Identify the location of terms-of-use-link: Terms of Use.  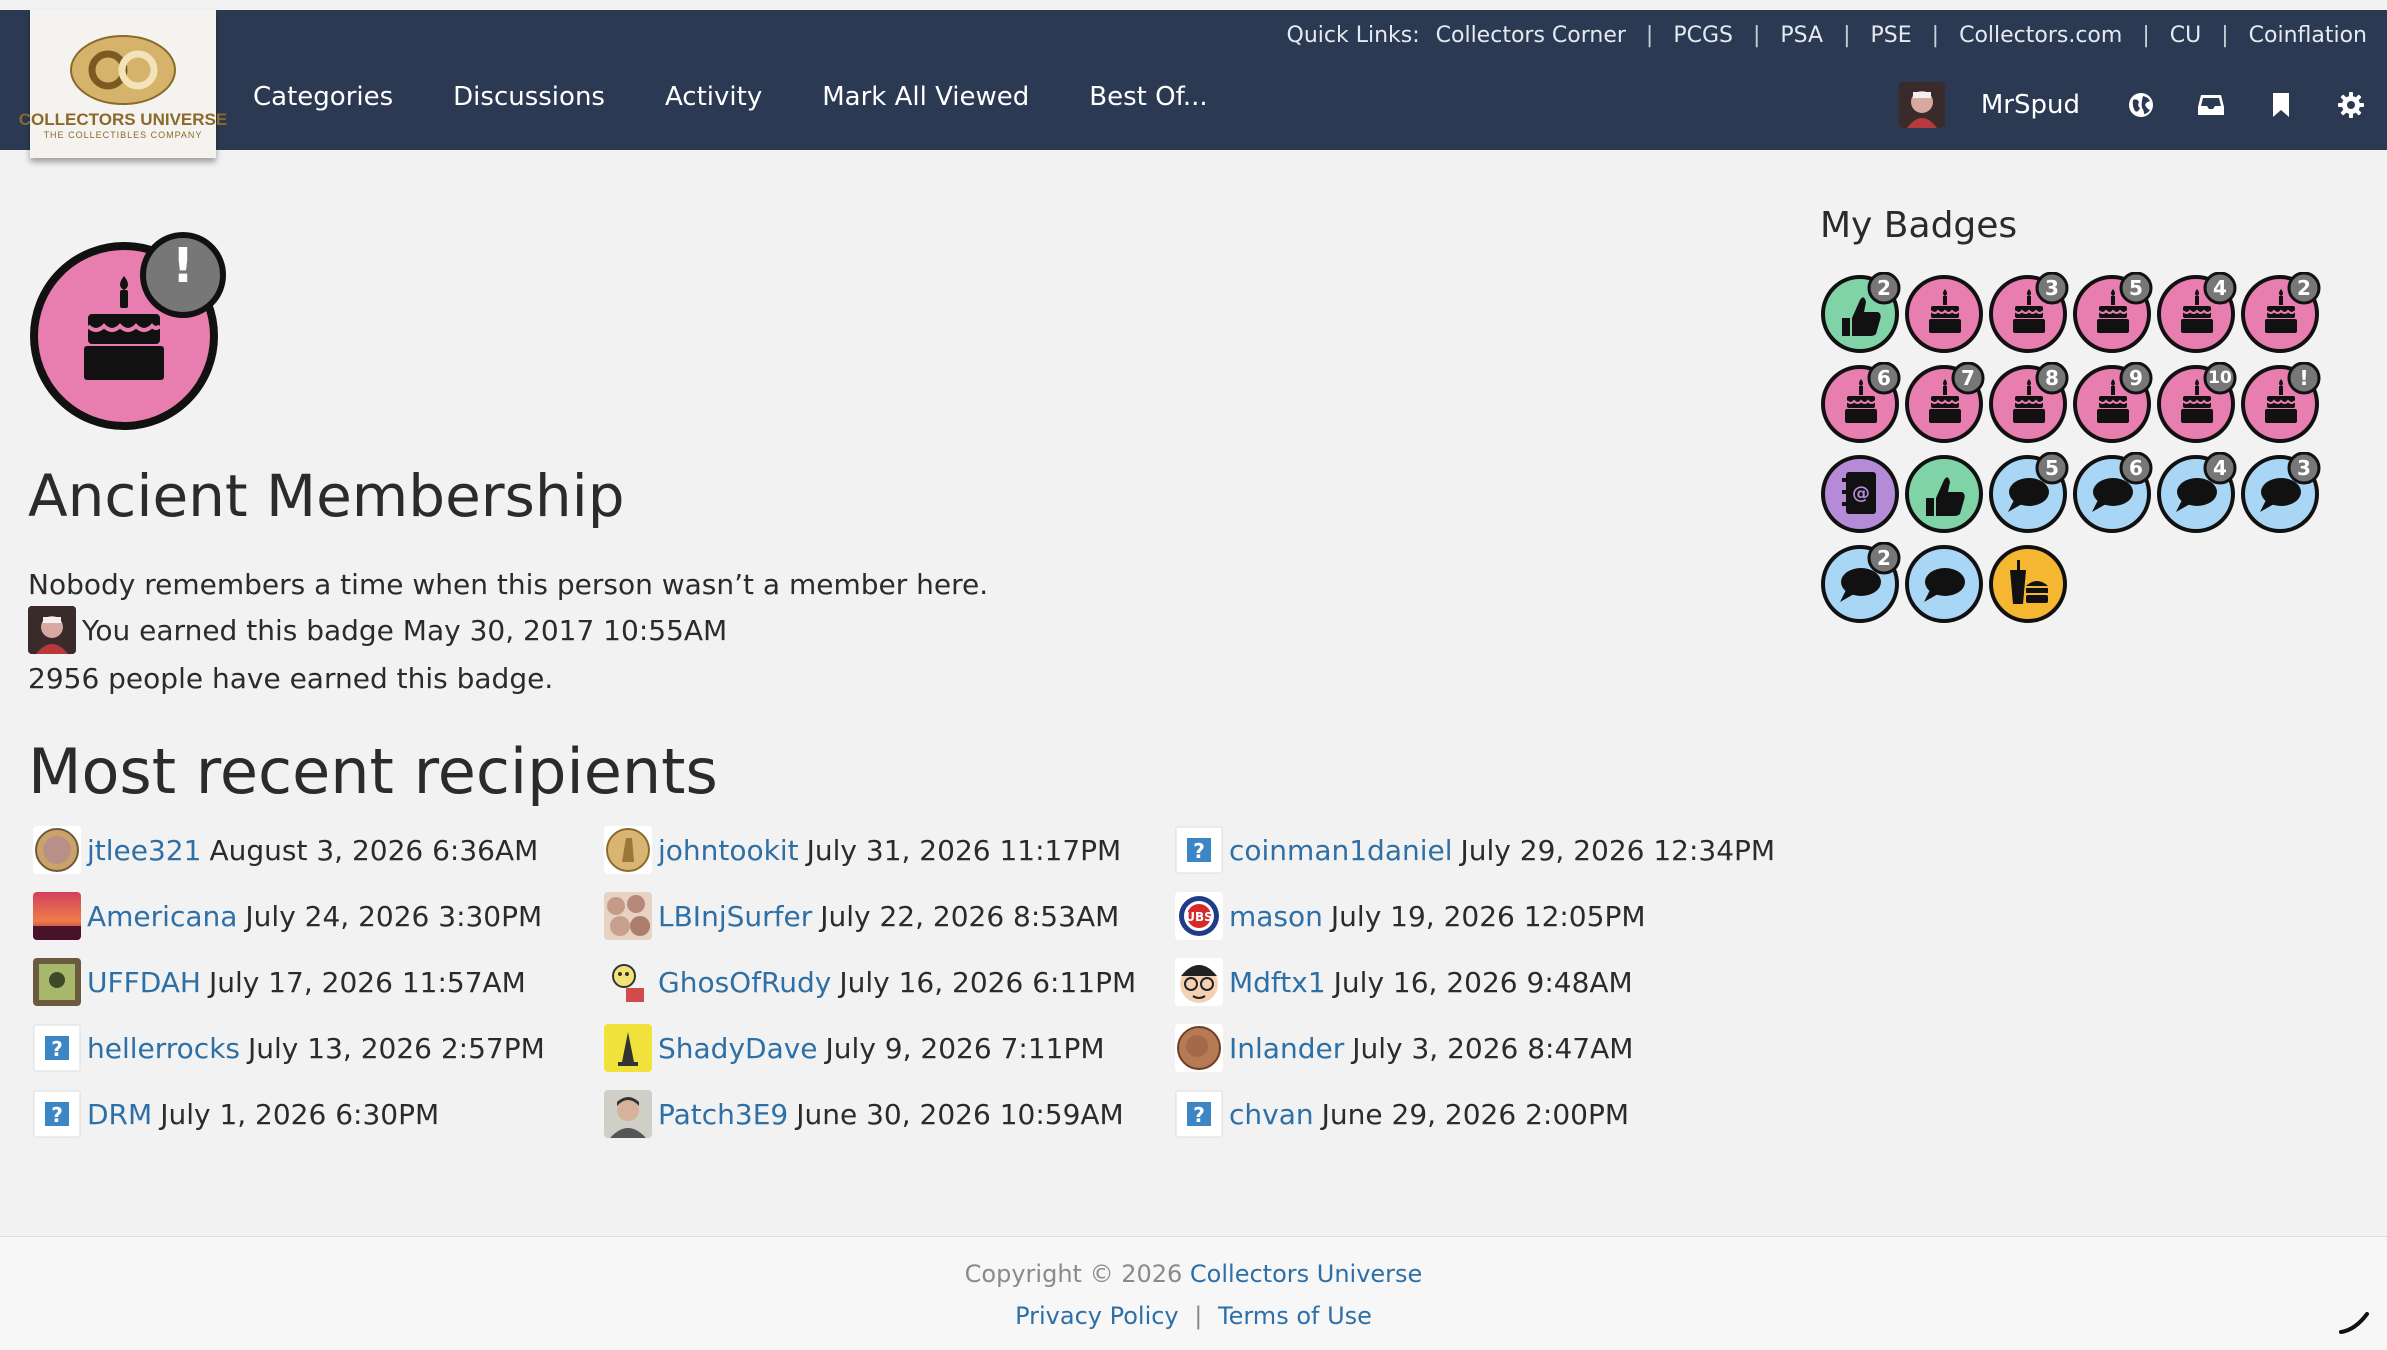
(1295, 1316).